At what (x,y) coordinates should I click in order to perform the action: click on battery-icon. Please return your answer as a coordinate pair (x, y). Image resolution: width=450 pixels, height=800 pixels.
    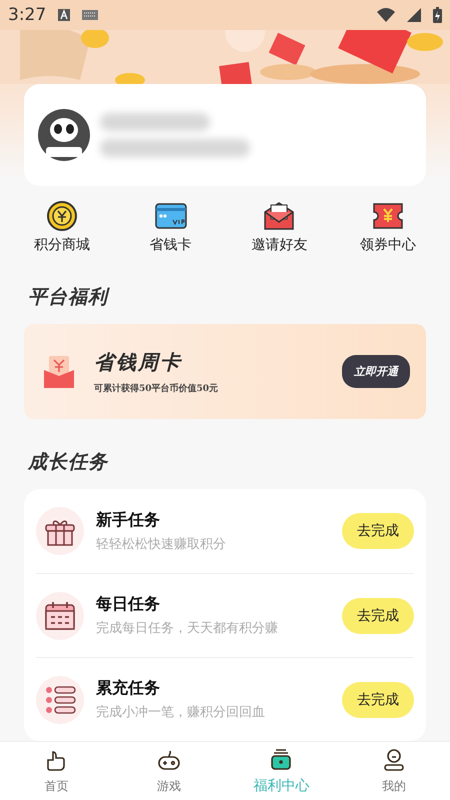
    Looking at the image, I should click on (437, 15).